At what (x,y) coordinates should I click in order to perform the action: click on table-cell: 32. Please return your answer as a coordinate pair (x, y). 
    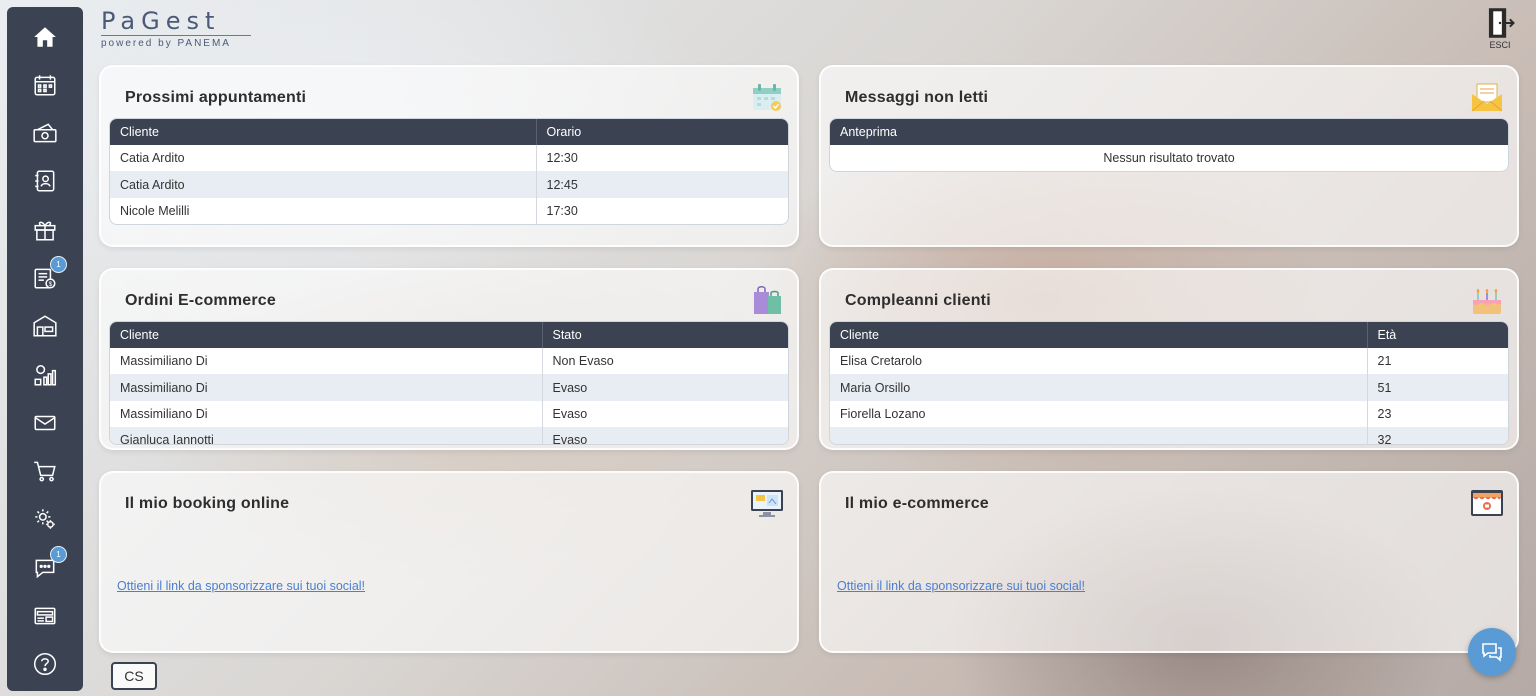
    Looking at the image, I should click on (1437, 435).